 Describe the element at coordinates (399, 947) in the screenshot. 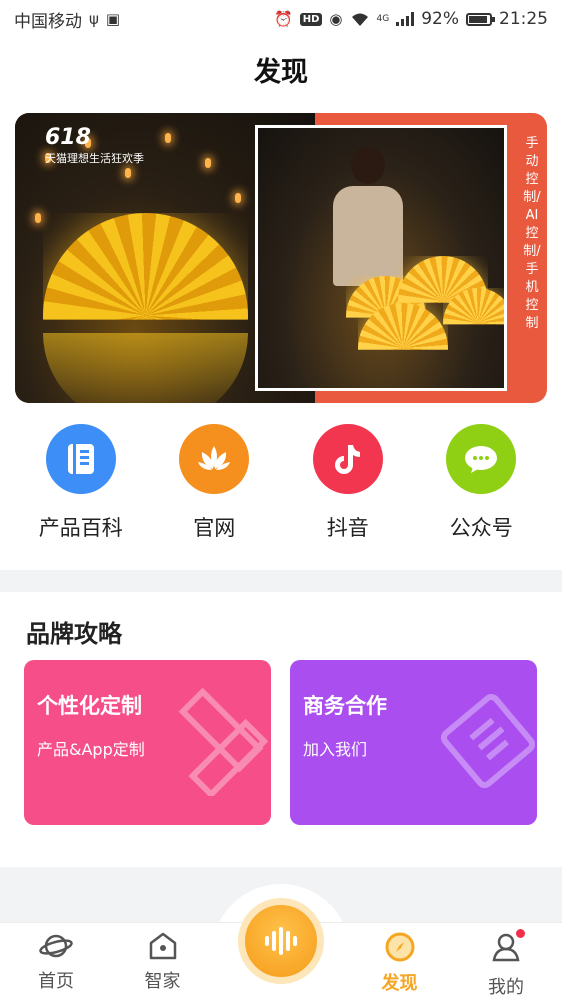

I see `compass-icon` at that location.